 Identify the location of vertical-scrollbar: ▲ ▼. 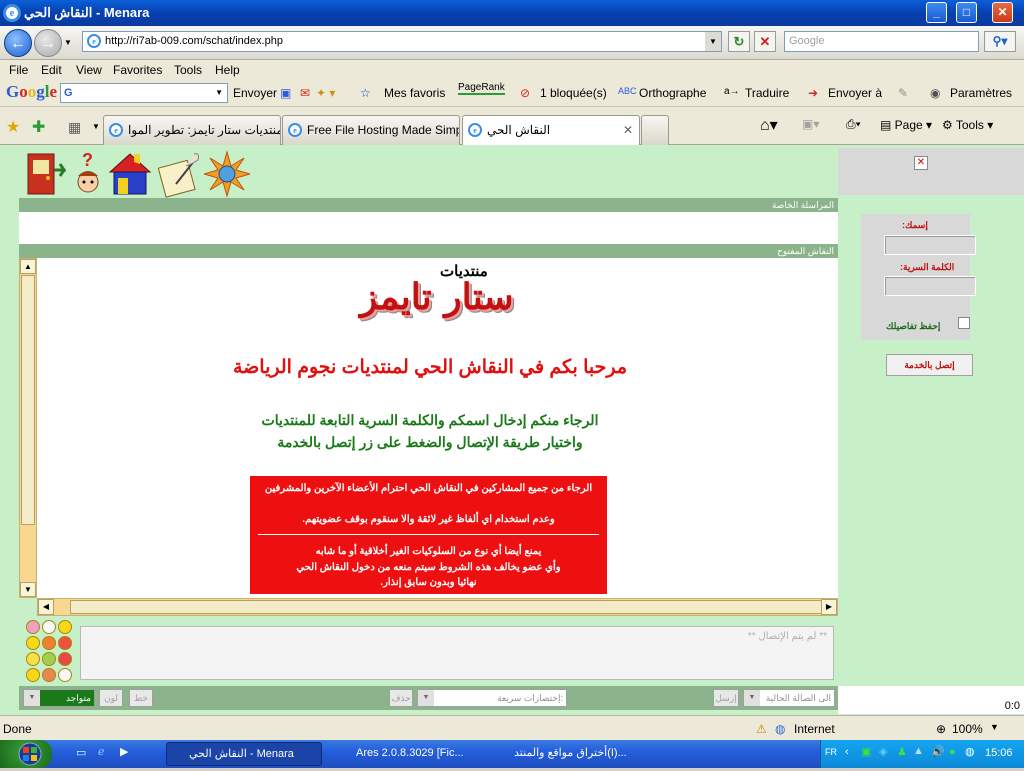
(28, 428).